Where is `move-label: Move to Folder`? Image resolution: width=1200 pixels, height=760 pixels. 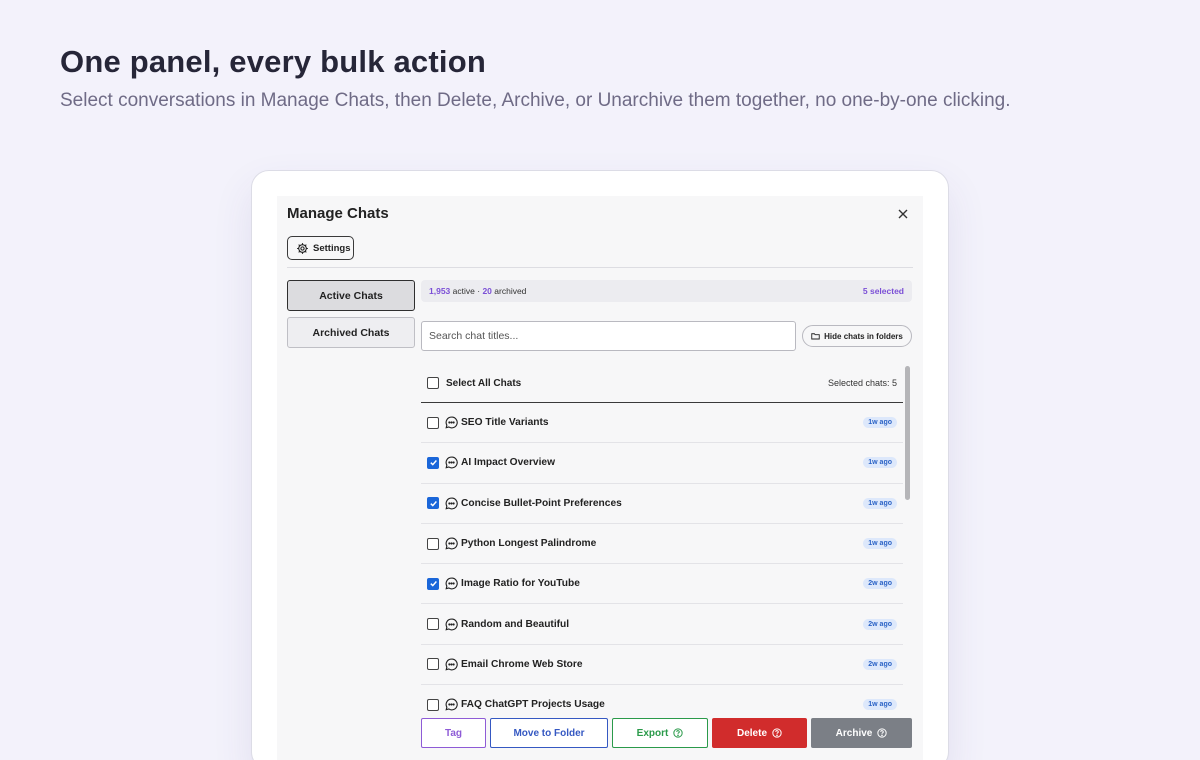
move-label: Move to Folder is located at coordinates (549, 733).